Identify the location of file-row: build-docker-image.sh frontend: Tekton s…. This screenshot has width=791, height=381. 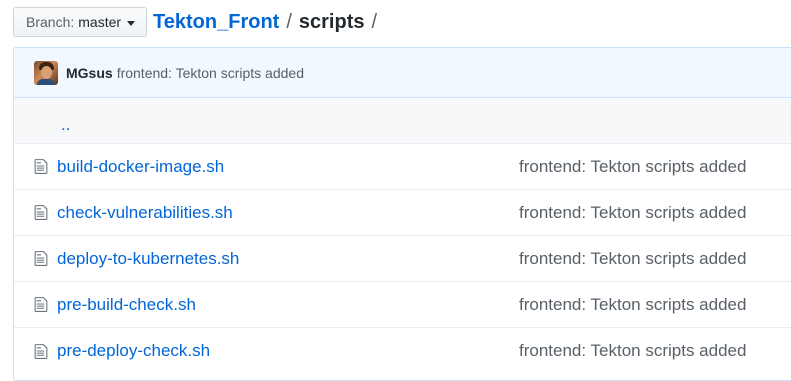
(402, 167).